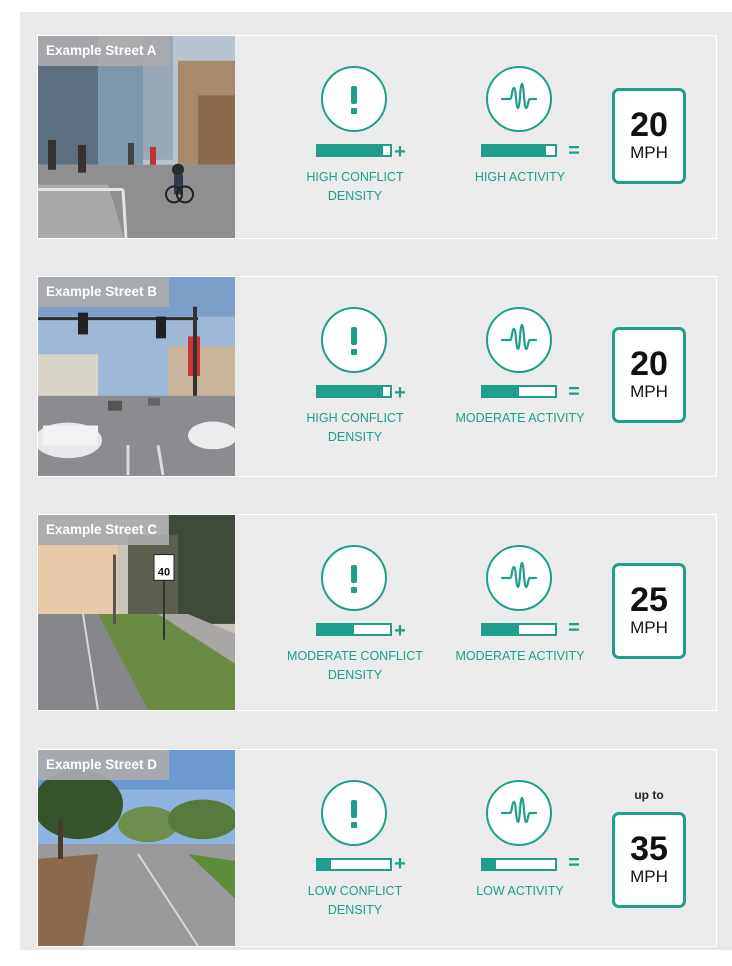 Image resolution: width=732 pixels, height=966 pixels. Describe the element at coordinates (355, 900) in the screenshot. I see `conflict-caption: LOW CONFLICT DENSITY` at that location.